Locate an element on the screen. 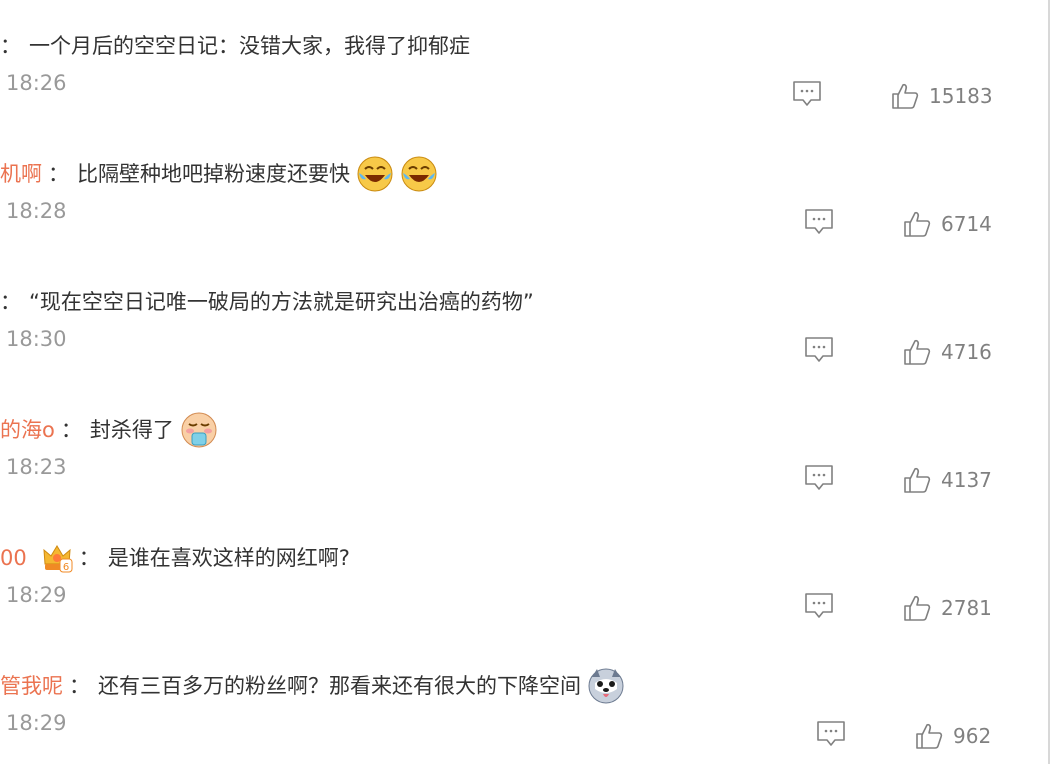 This screenshot has width=1052, height=764. comment-text-line: ： “现在空空日记唯一破局的方法就是研究出治癌的药物” is located at coordinates (267, 302).